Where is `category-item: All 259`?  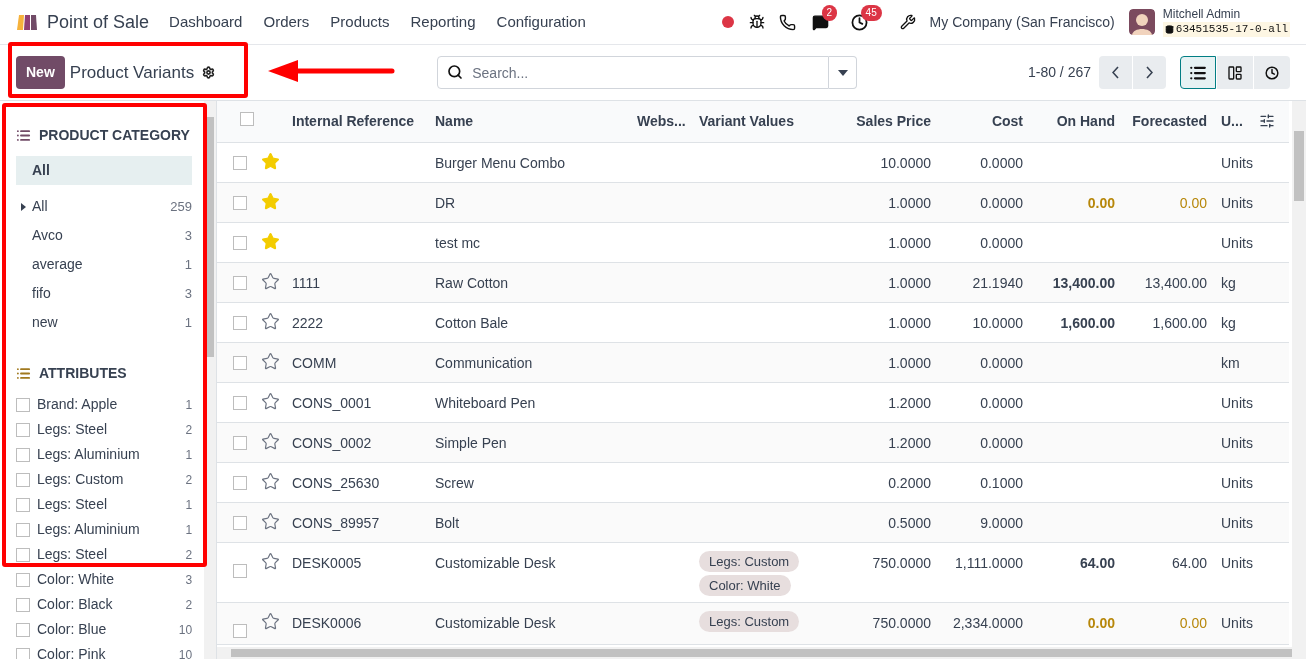 category-item: All 259 is located at coordinates (104, 206).